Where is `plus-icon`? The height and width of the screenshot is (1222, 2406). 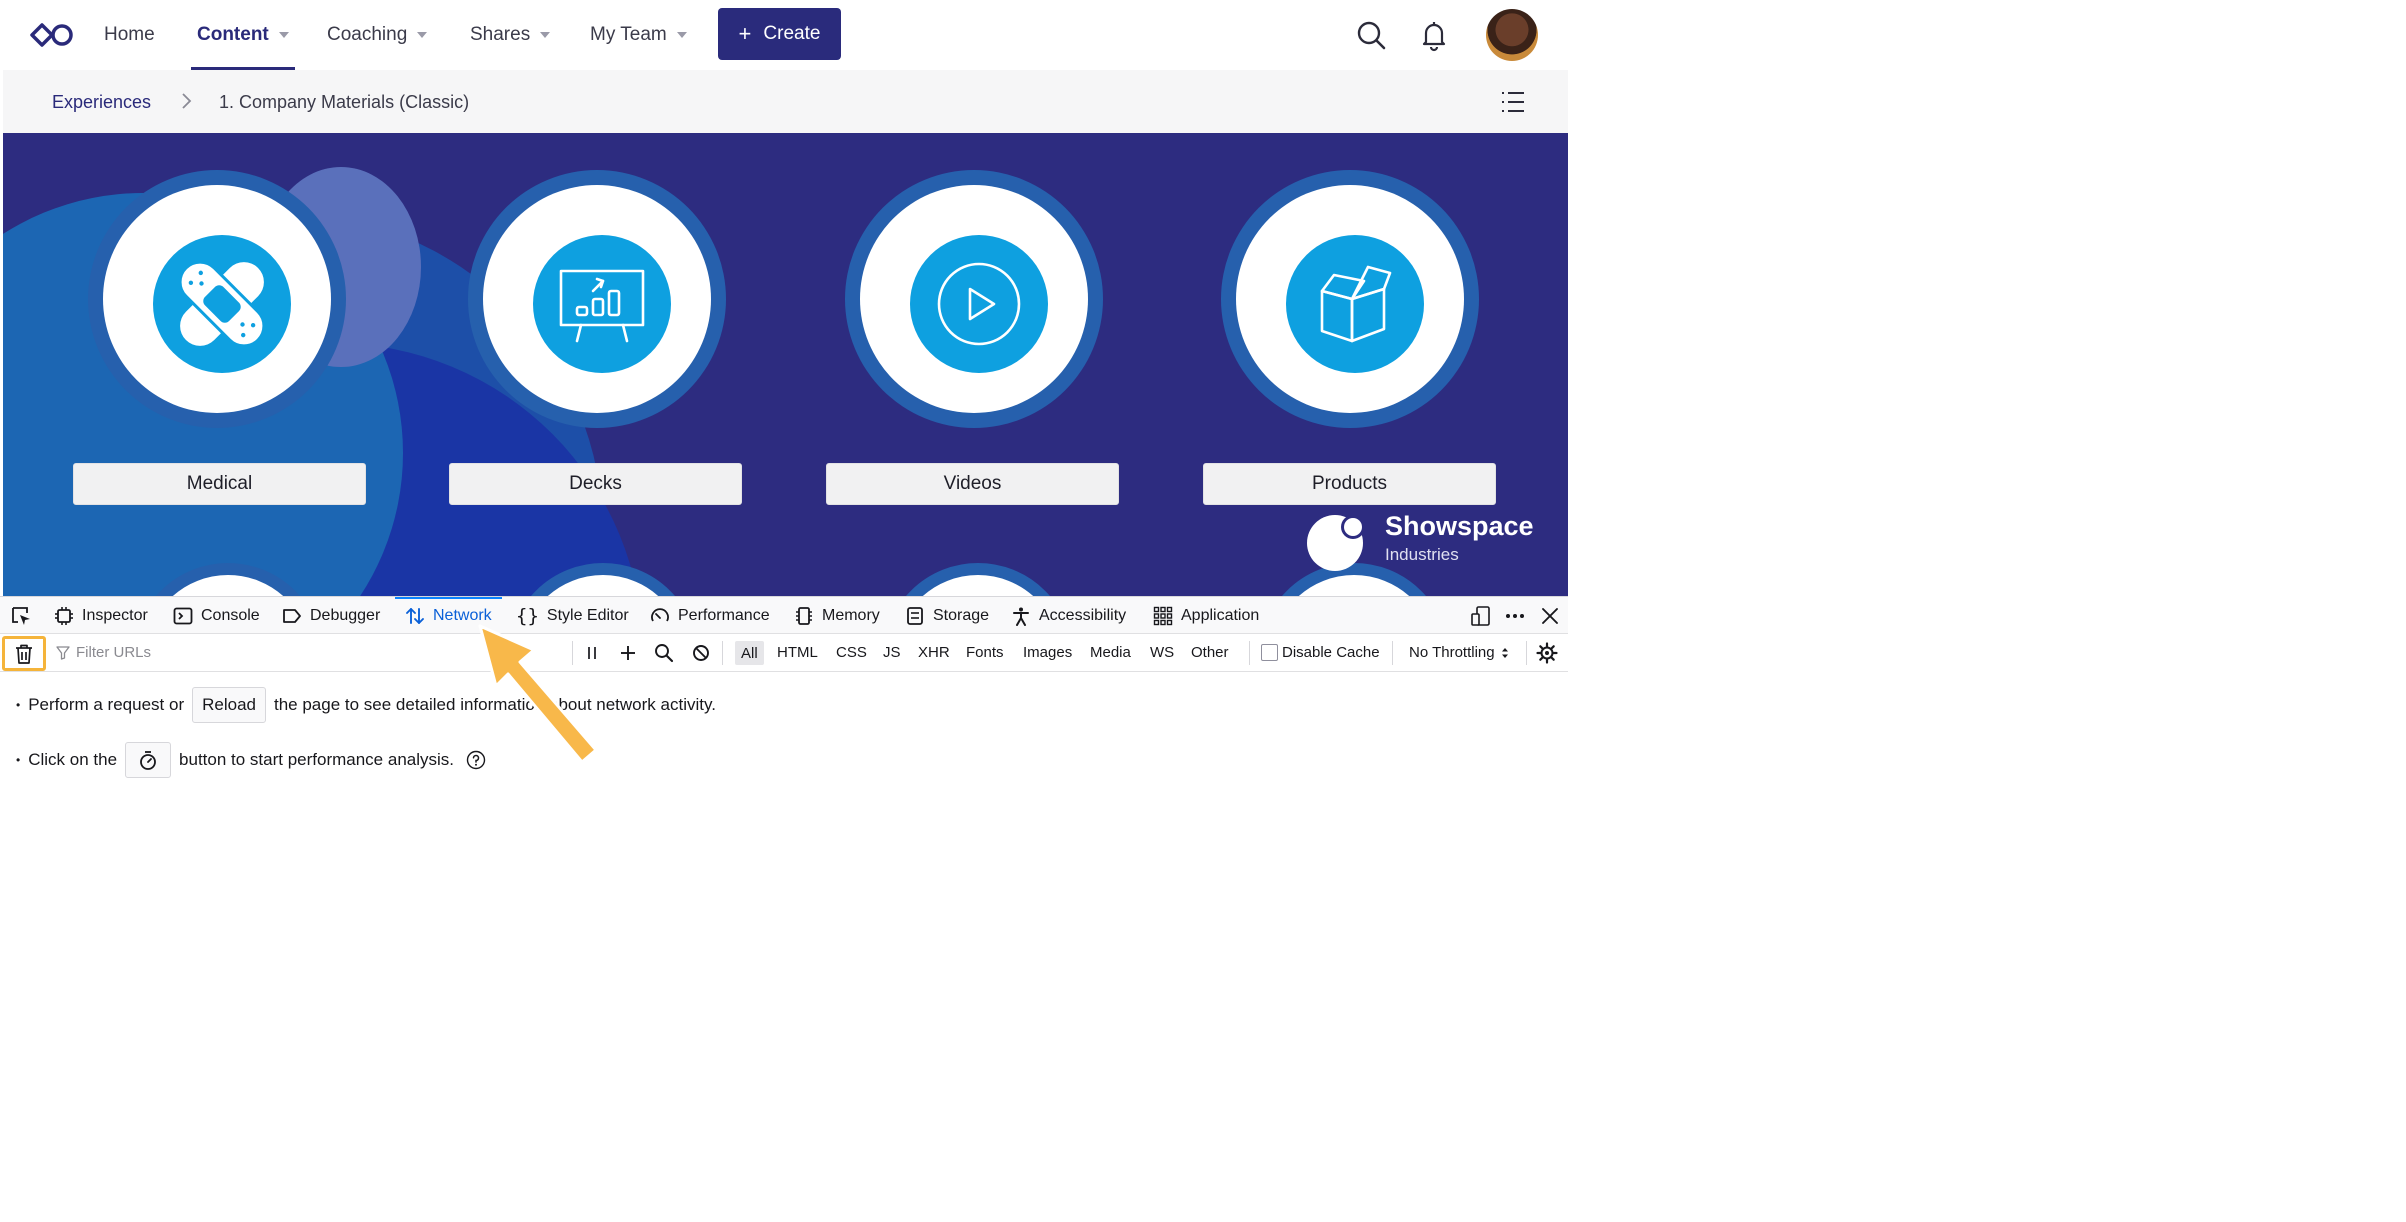 plus-icon is located at coordinates (628, 653).